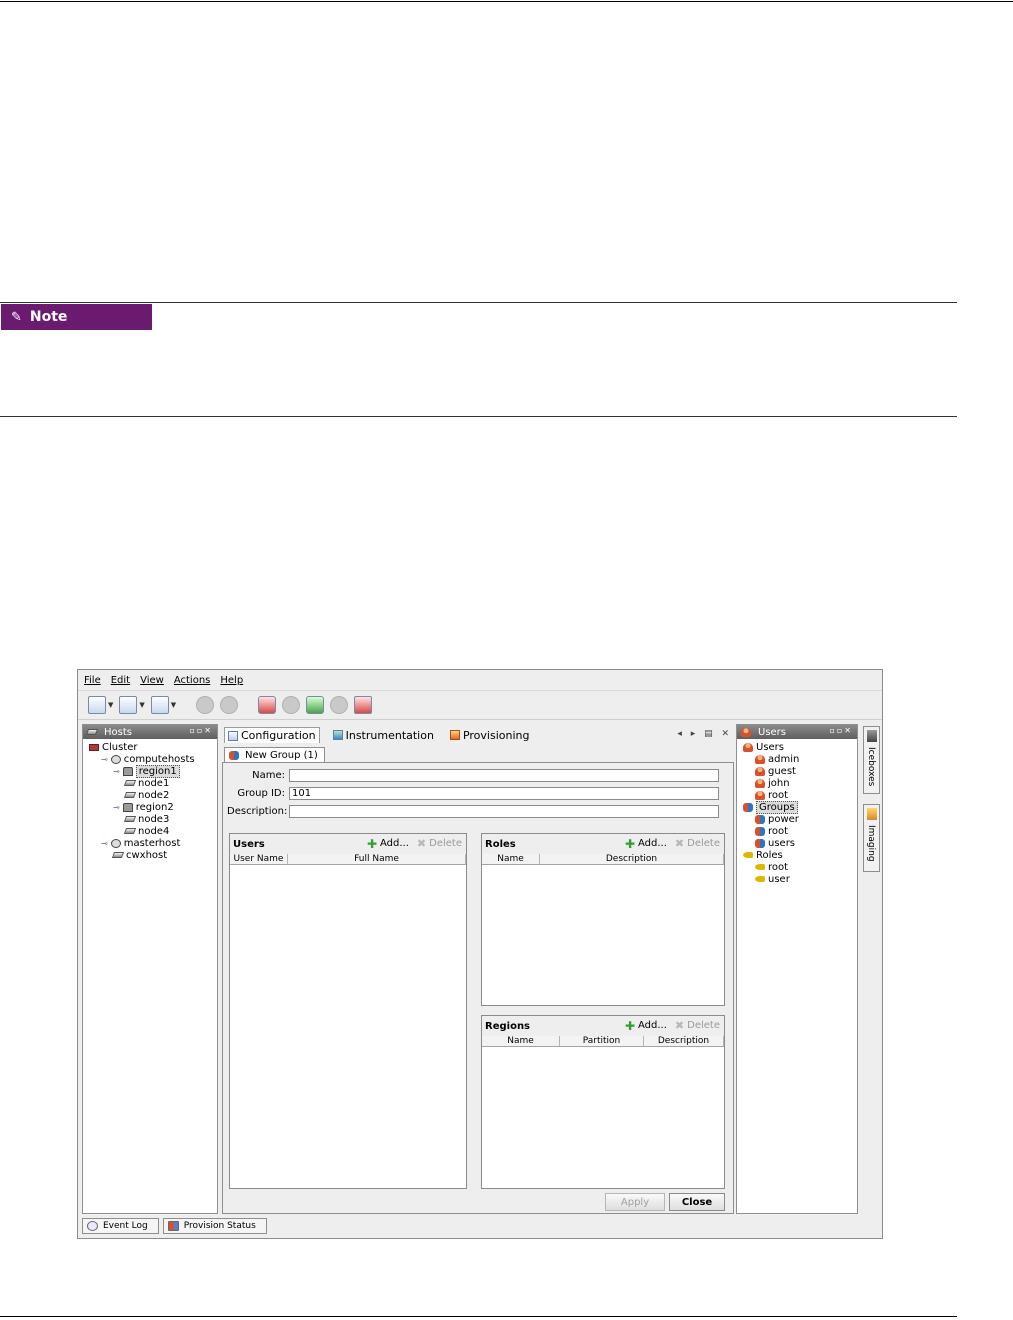 The height and width of the screenshot is (1320, 1013). I want to click on event-log-icon, so click(92, 1226).